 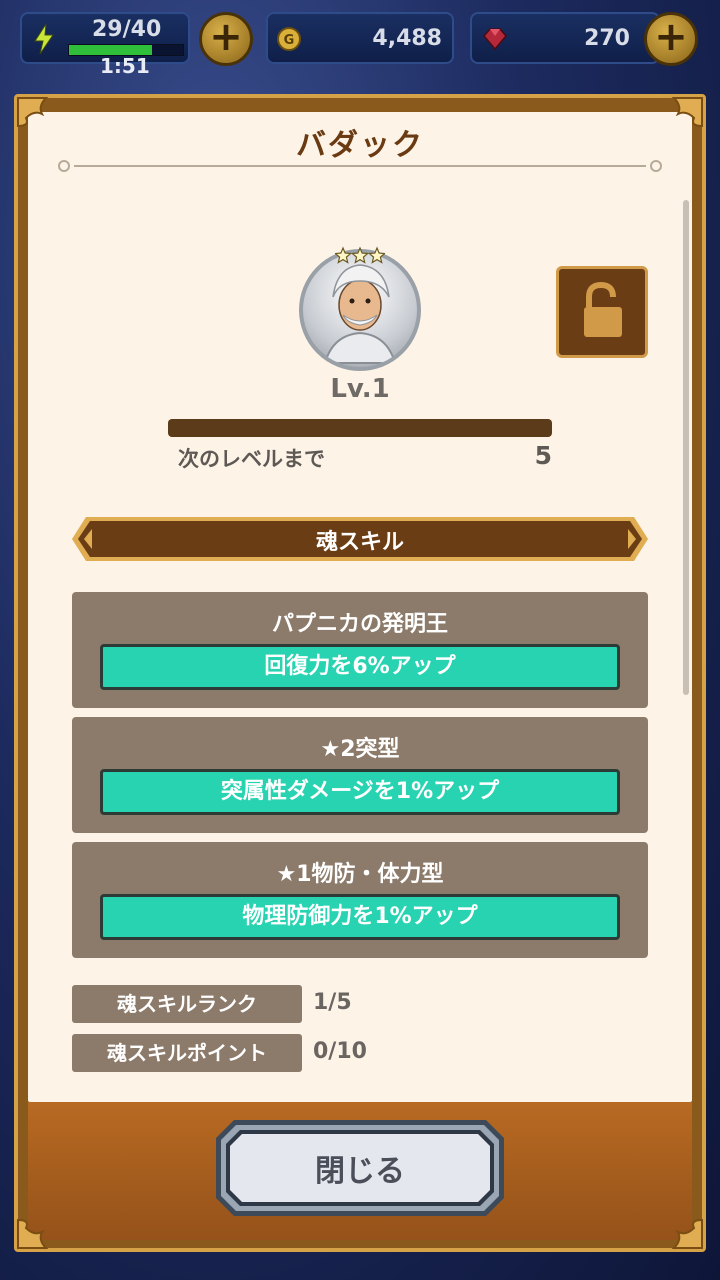 I want to click on gold-coin-icon: G, so click(x=289, y=39).